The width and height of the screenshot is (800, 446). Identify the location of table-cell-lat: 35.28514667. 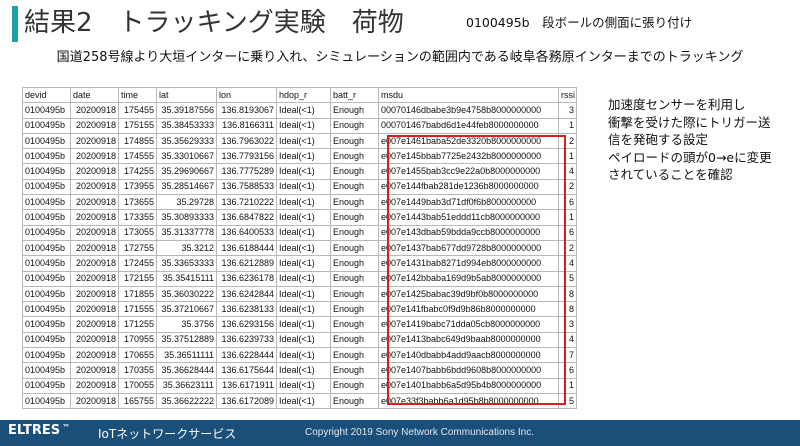
(186, 187).